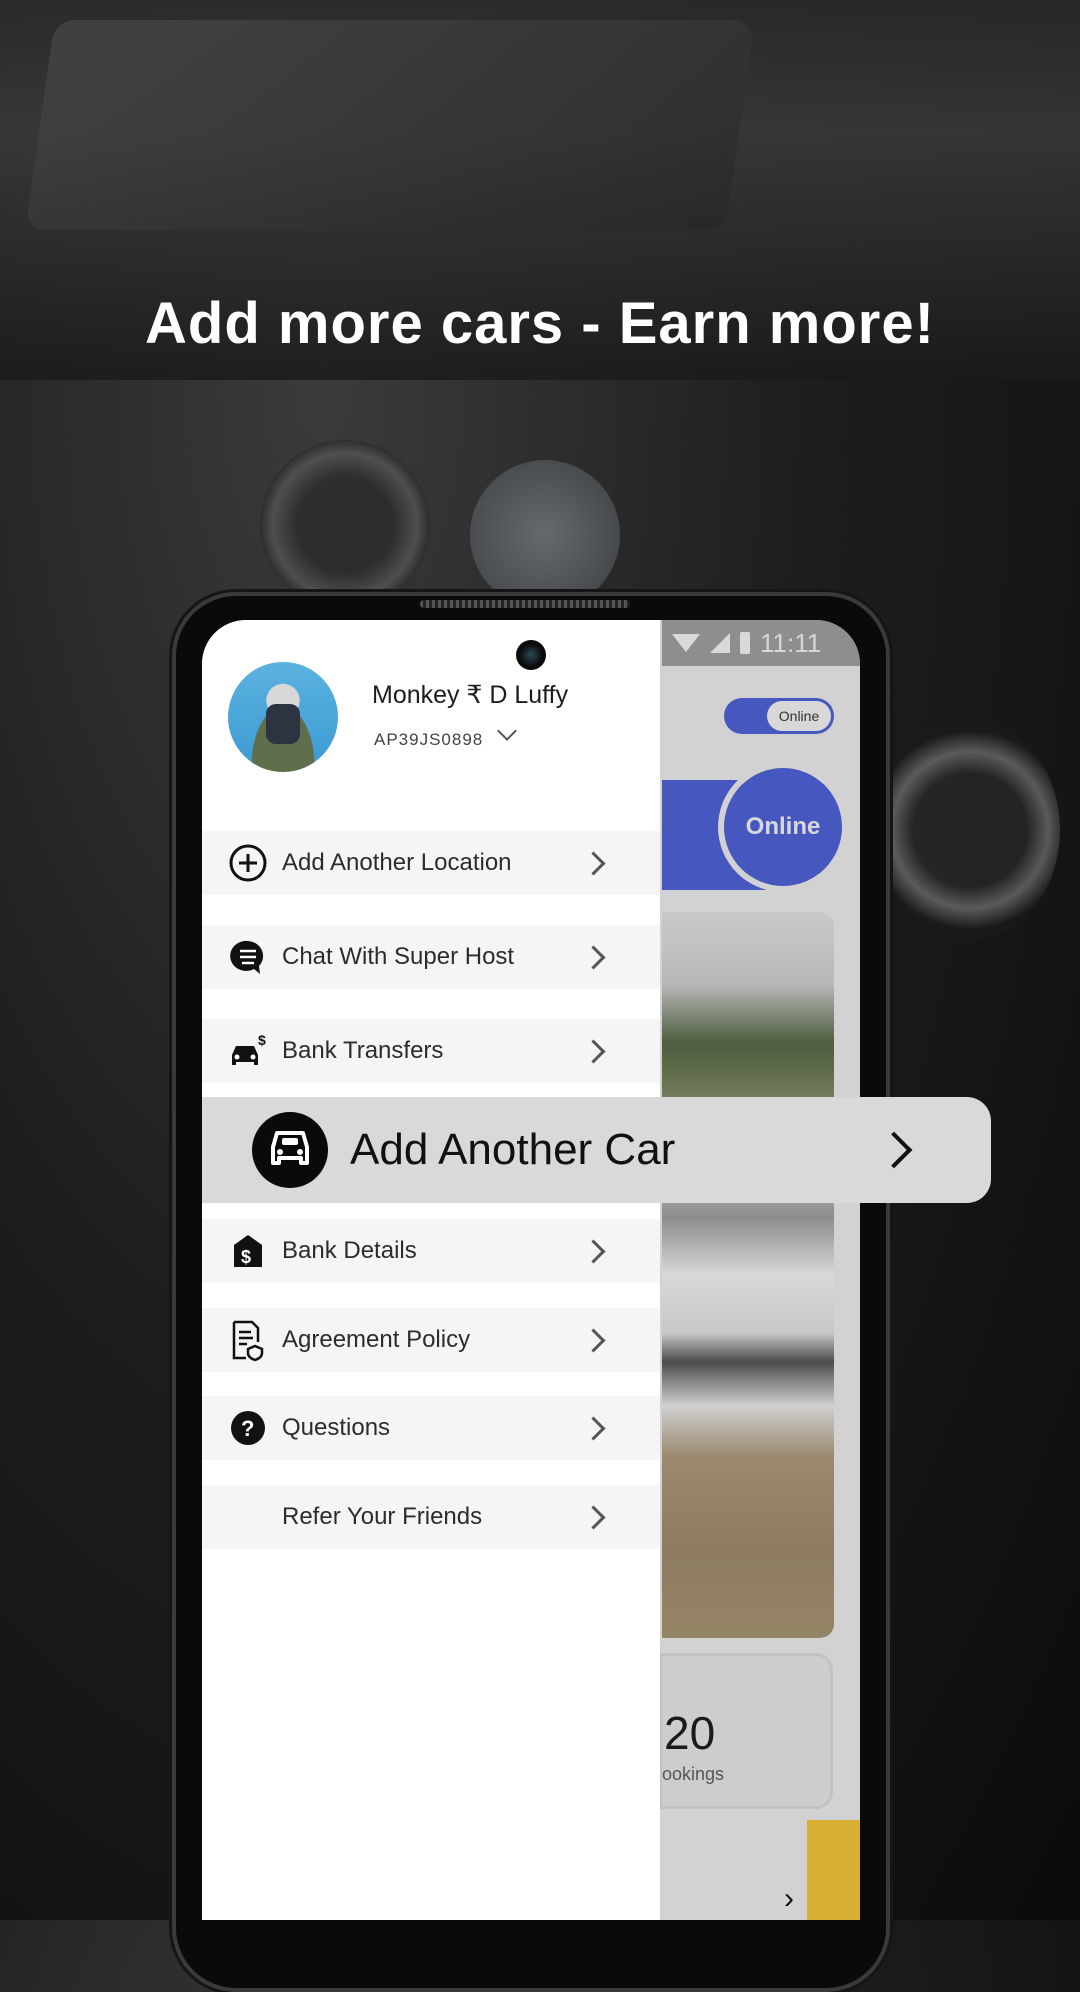 This screenshot has width=1080, height=1992. I want to click on menu-label: Add Another Location, so click(397, 862).